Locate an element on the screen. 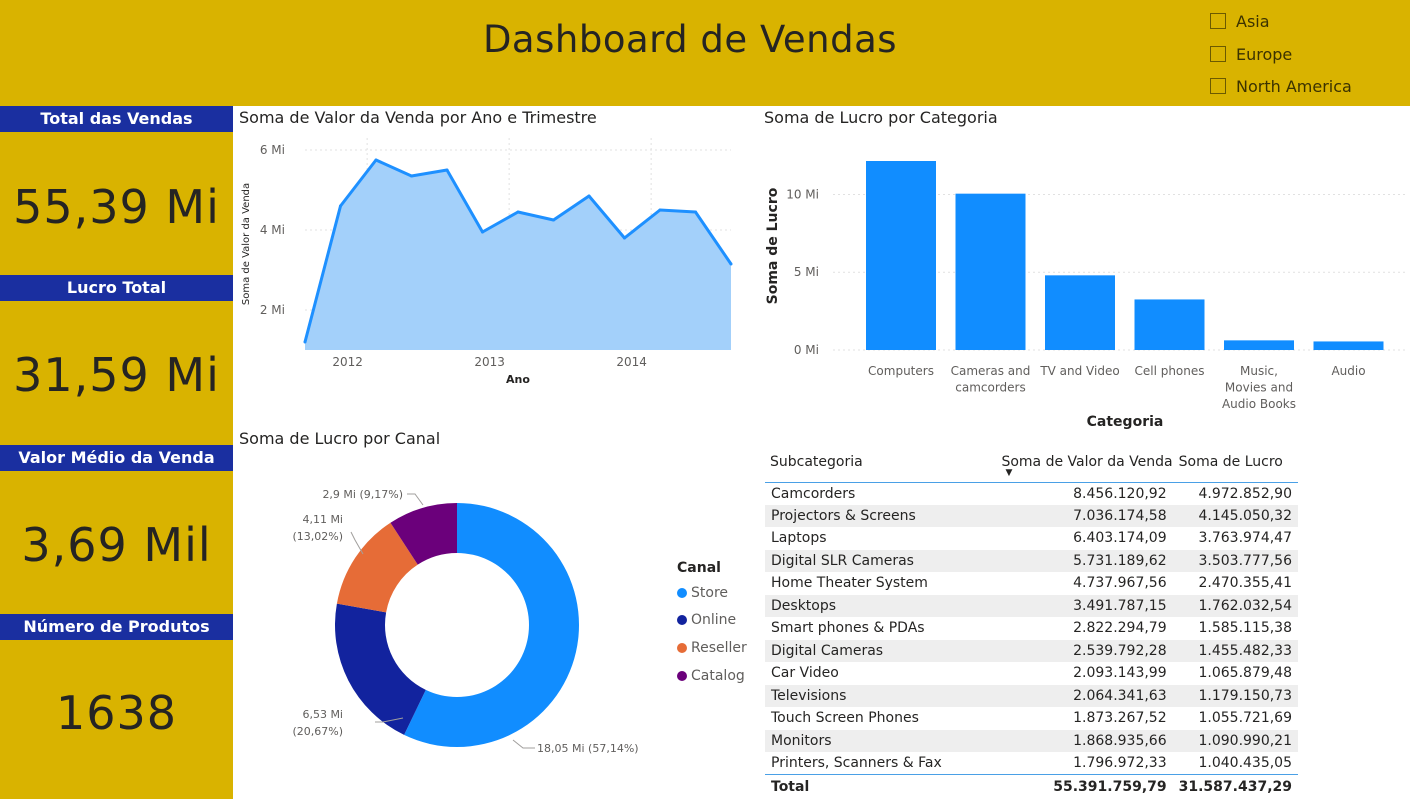 The image size is (1410, 799). cell-subcategoria: Laptops is located at coordinates (799, 538).